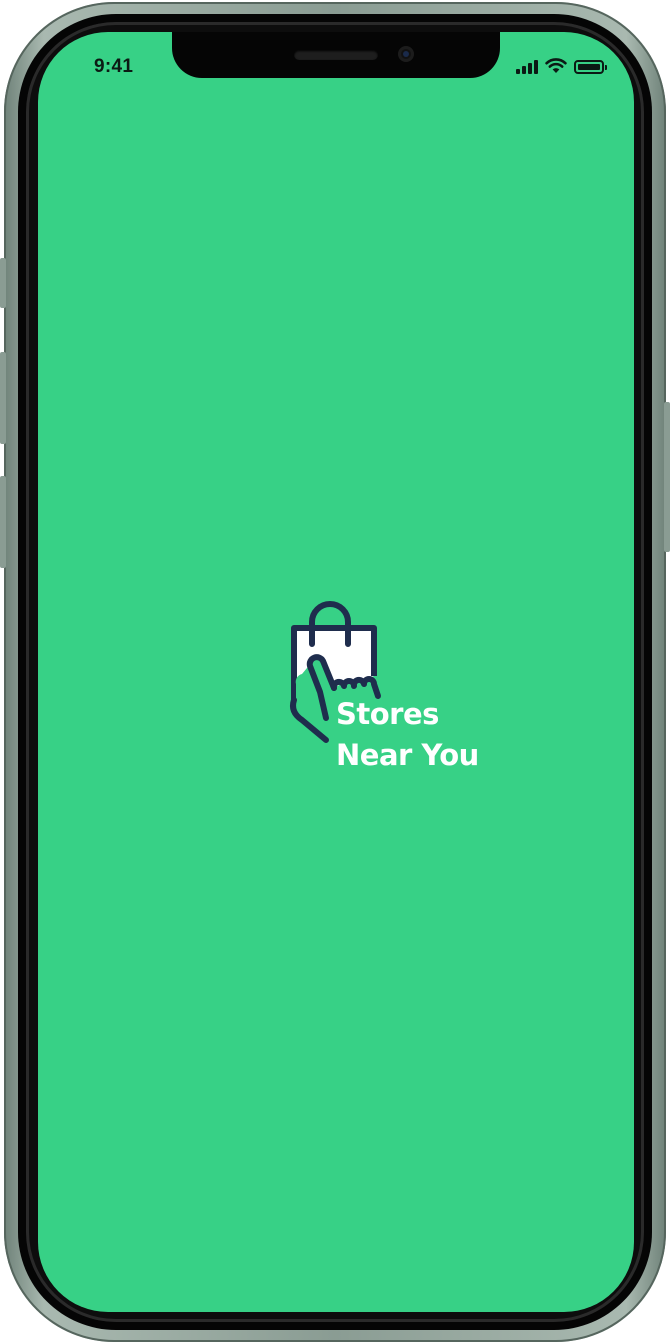  I want to click on status-time: 9:41, so click(114, 66).